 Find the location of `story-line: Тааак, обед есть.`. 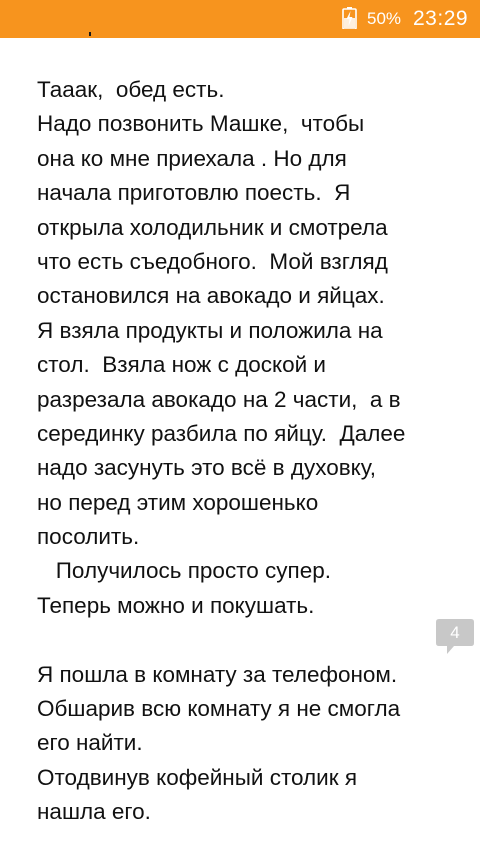

story-line: Тааак, обед есть. is located at coordinates (131, 89).